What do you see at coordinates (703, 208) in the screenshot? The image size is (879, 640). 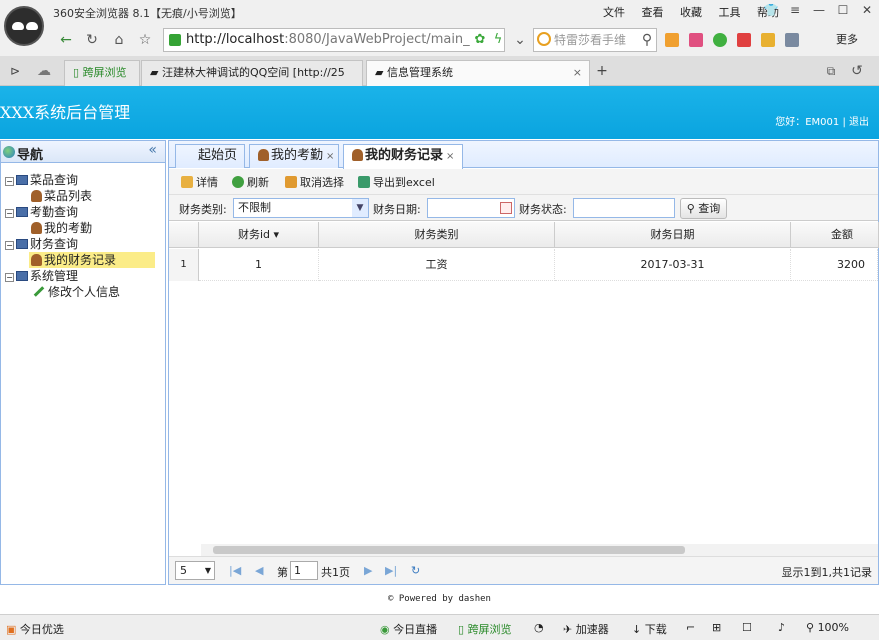 I see `query-button: ⚲ 查询` at bounding box center [703, 208].